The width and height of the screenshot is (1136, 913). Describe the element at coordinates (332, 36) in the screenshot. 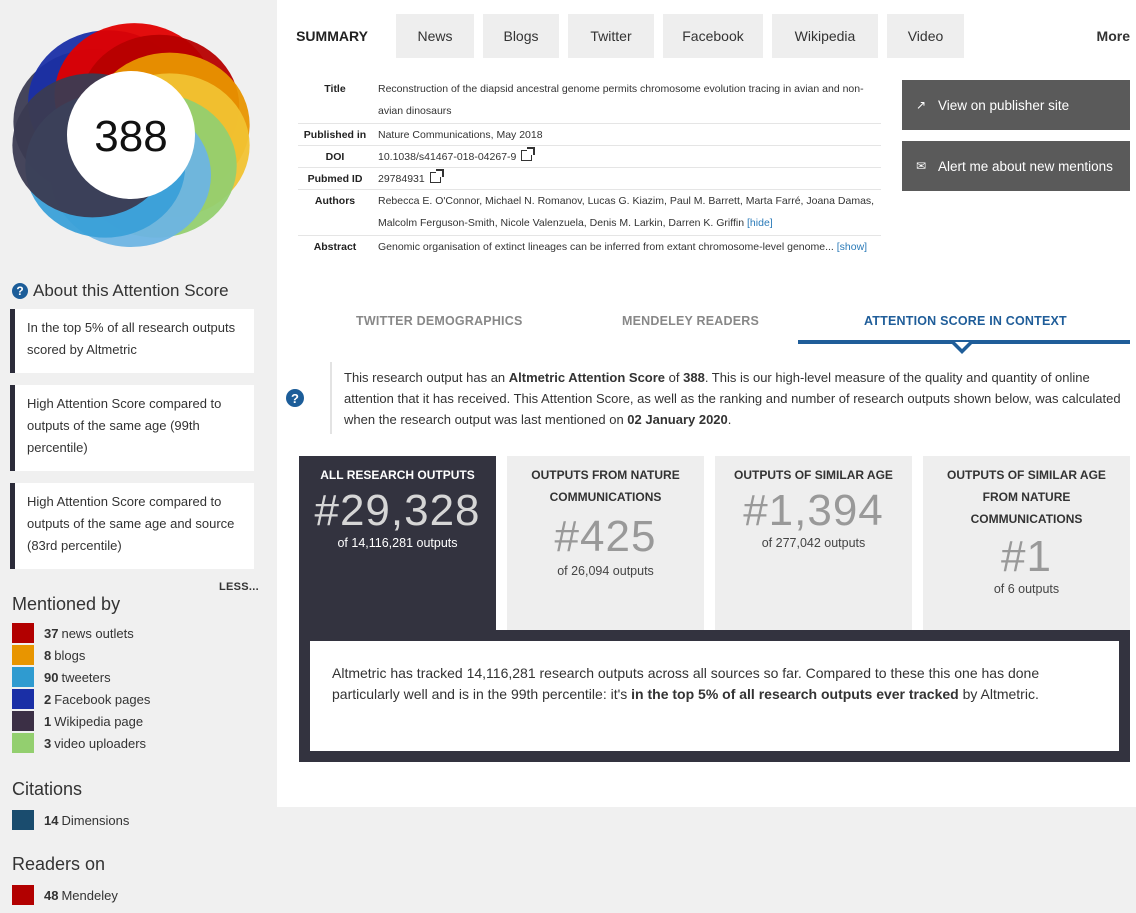

I see `tab-summary: SUMMARY` at that location.